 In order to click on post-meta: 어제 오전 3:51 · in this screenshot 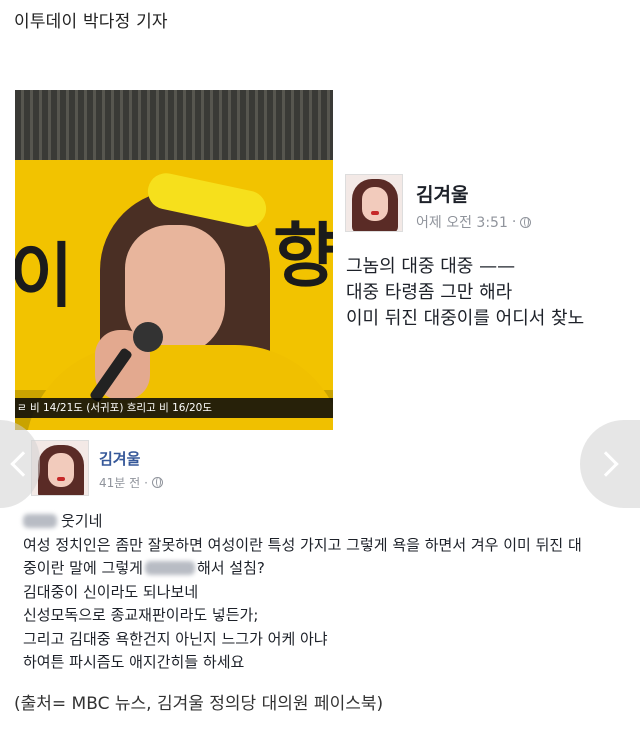, I will do `click(474, 222)`.